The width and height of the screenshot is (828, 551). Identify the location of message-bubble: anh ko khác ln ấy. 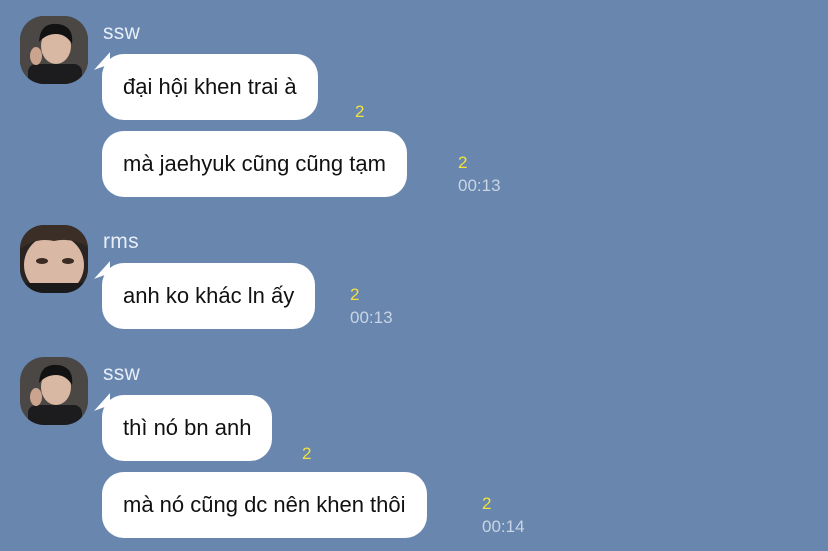
(205, 295).